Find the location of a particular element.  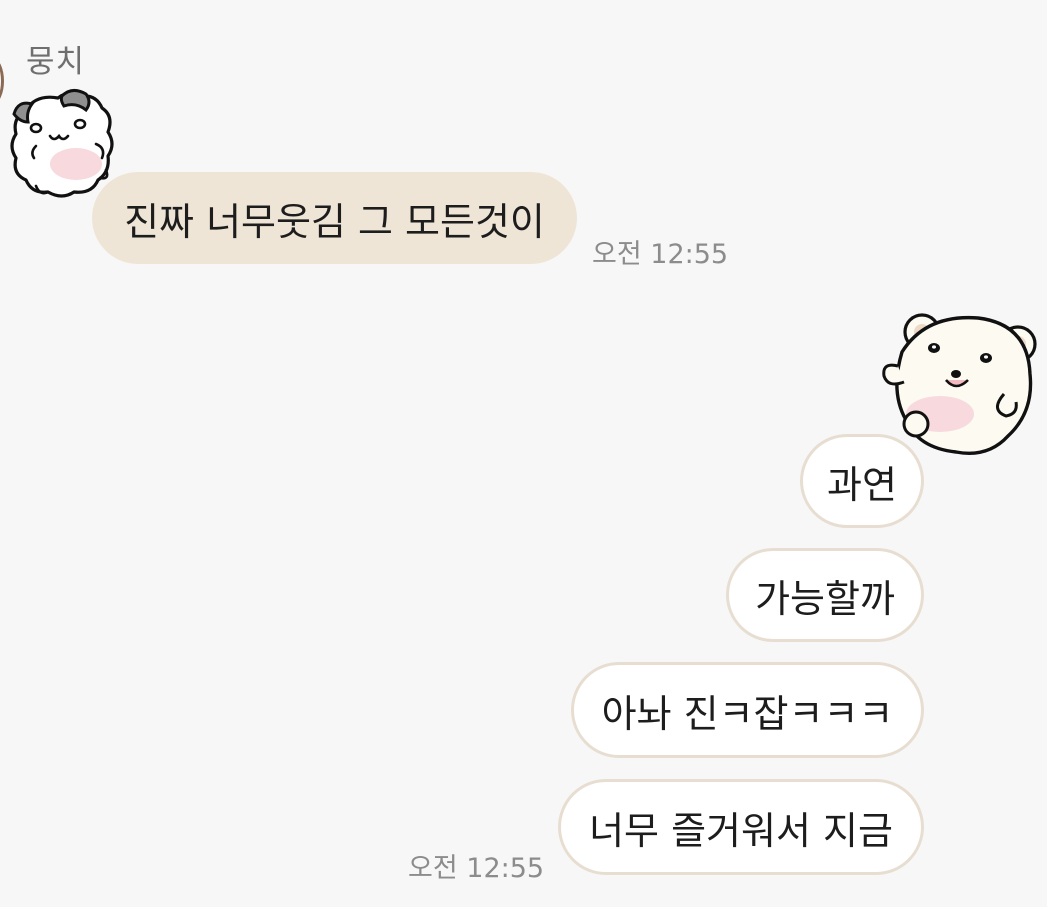

outgoing-message-time: 오전 12:55 is located at coordinates (476, 868).